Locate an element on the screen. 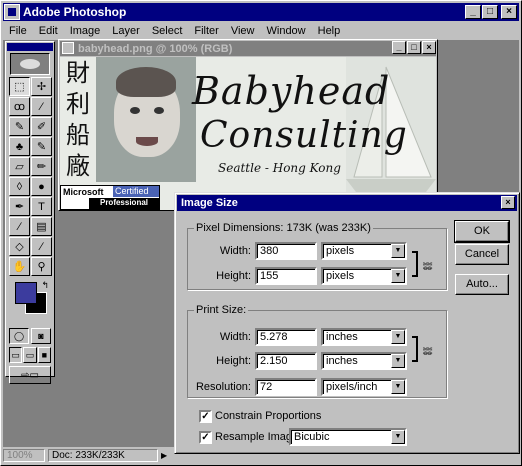 This screenshot has width=522, height=466. width-unit-select: pixels ▼ is located at coordinates (364, 251).